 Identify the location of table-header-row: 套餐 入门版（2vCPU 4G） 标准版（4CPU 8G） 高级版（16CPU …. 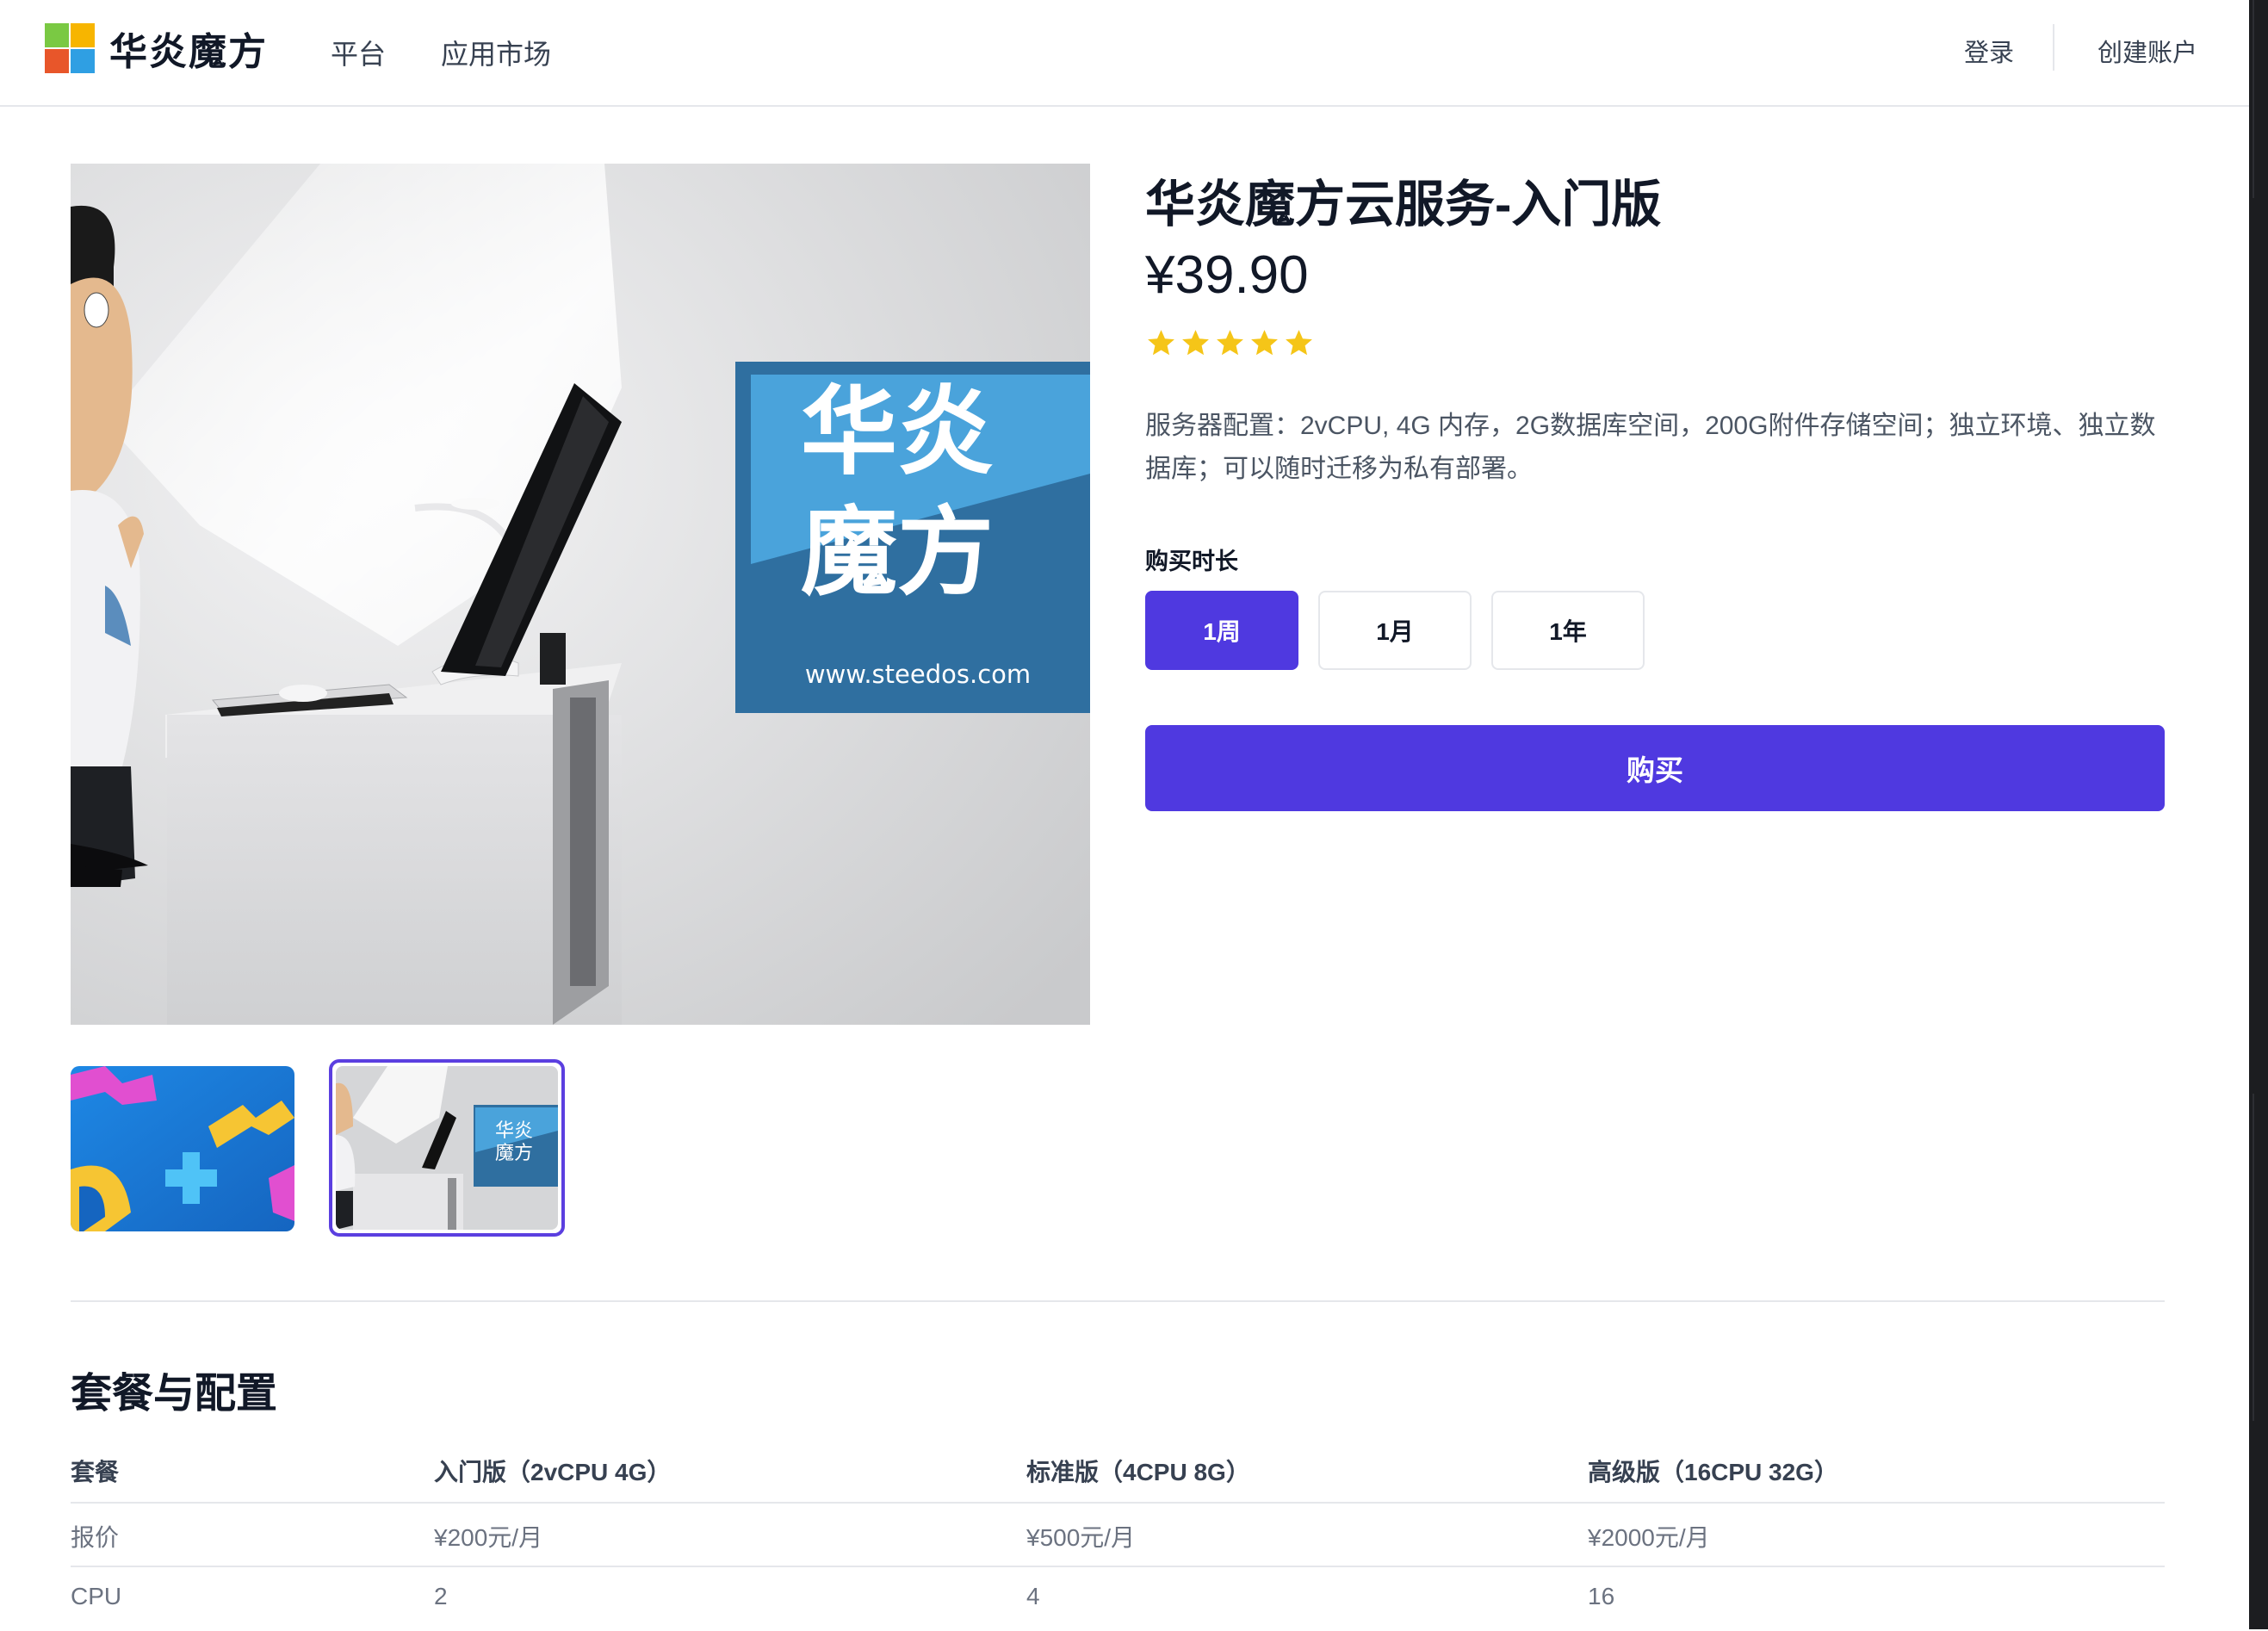
(1118, 1470).